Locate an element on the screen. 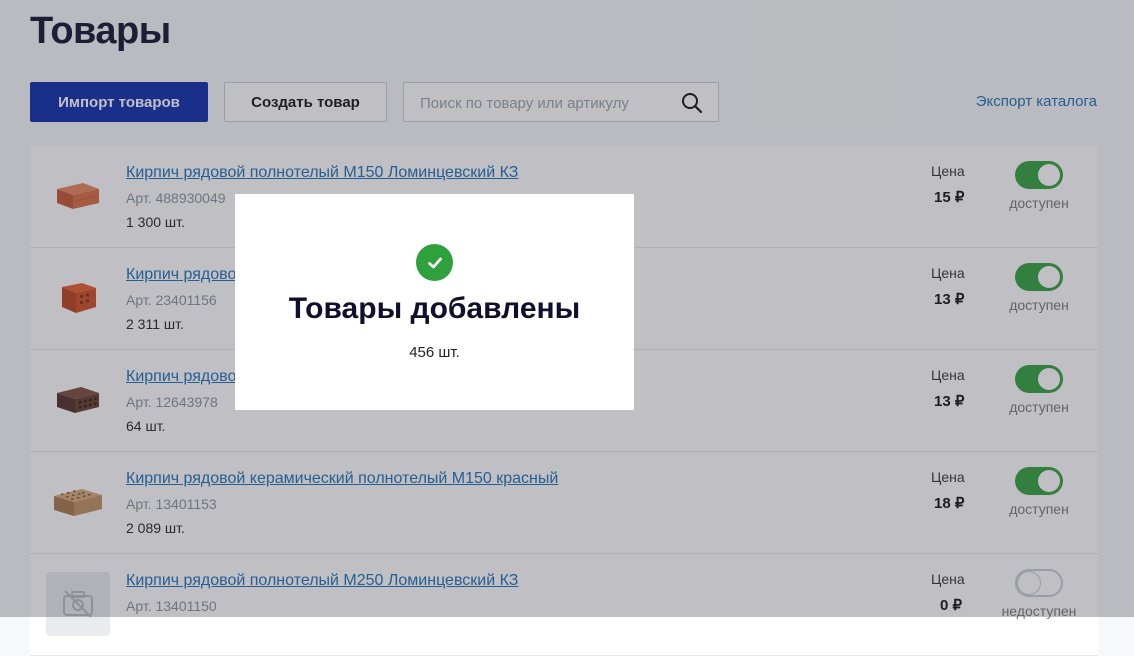 This screenshot has height=656, width=1134. dialog-count: 456 шт. is located at coordinates (434, 352).